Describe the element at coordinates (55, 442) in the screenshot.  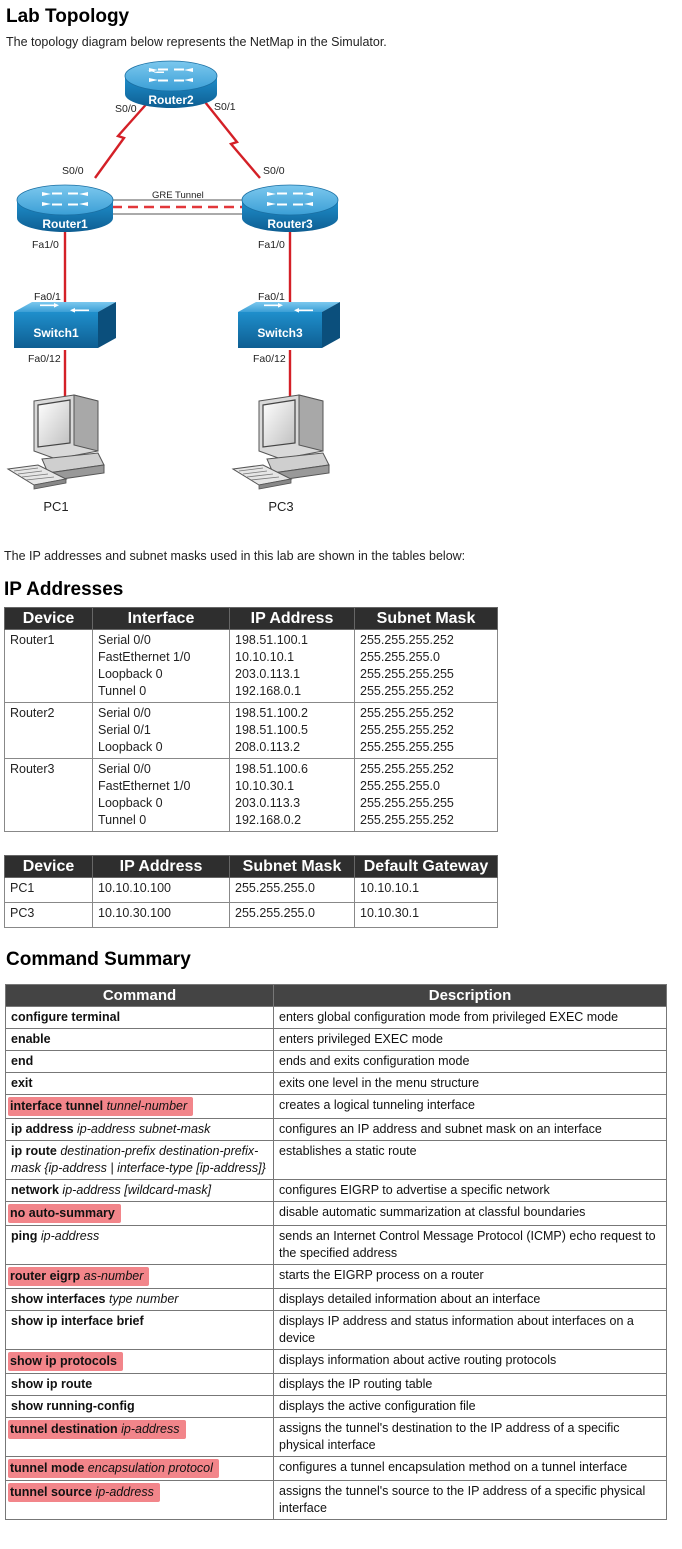
I see `pc1-icon` at that location.